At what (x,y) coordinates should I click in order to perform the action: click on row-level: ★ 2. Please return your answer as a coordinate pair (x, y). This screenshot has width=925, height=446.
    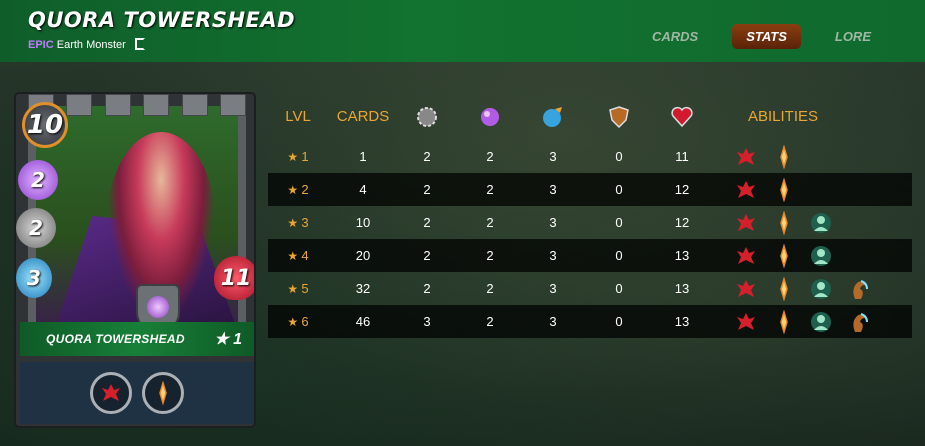
    Looking at the image, I should click on (297, 189).